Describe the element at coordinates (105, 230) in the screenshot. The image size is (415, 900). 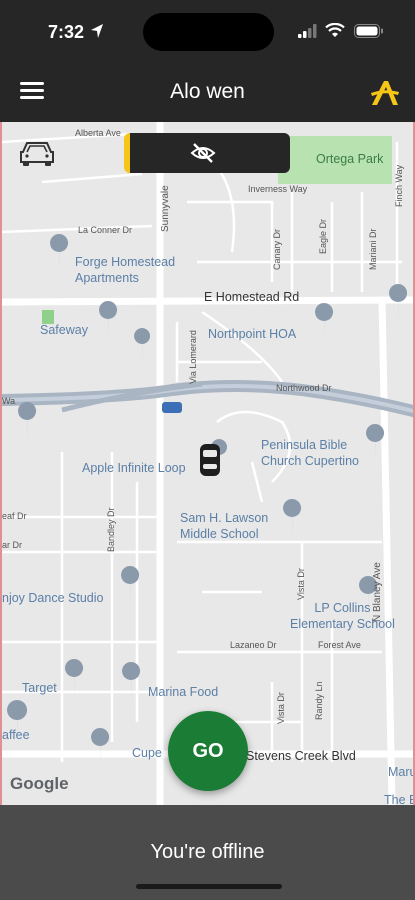
I see `street-label: La Conner Dr` at that location.